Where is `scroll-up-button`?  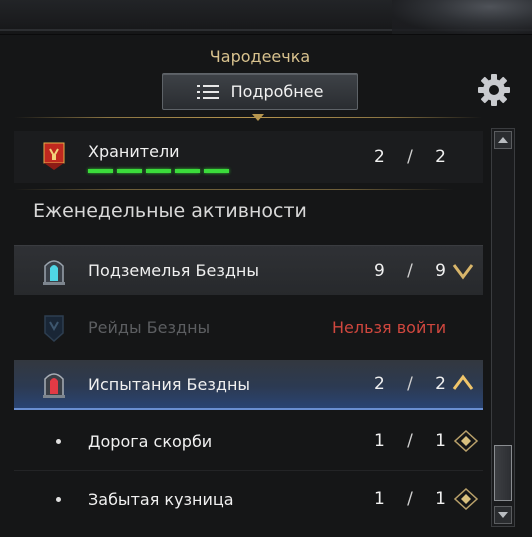 scroll-up-button is located at coordinates (503, 140).